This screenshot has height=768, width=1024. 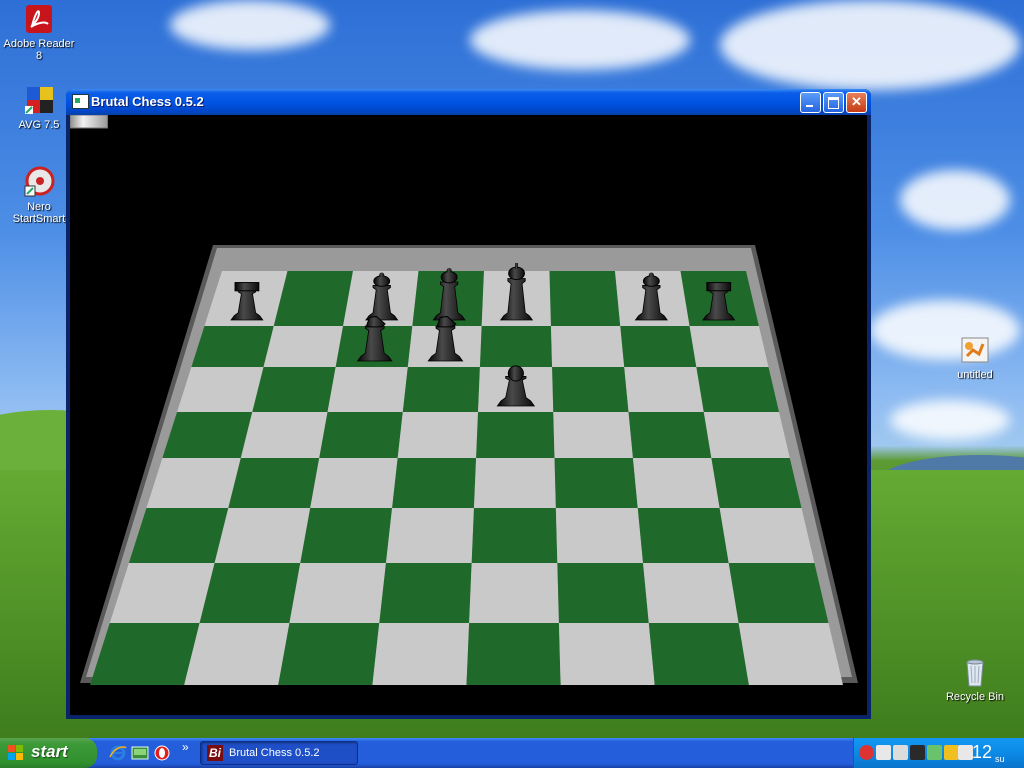 What do you see at coordinates (39, 100) in the screenshot?
I see `avg-antivirus-icon` at bounding box center [39, 100].